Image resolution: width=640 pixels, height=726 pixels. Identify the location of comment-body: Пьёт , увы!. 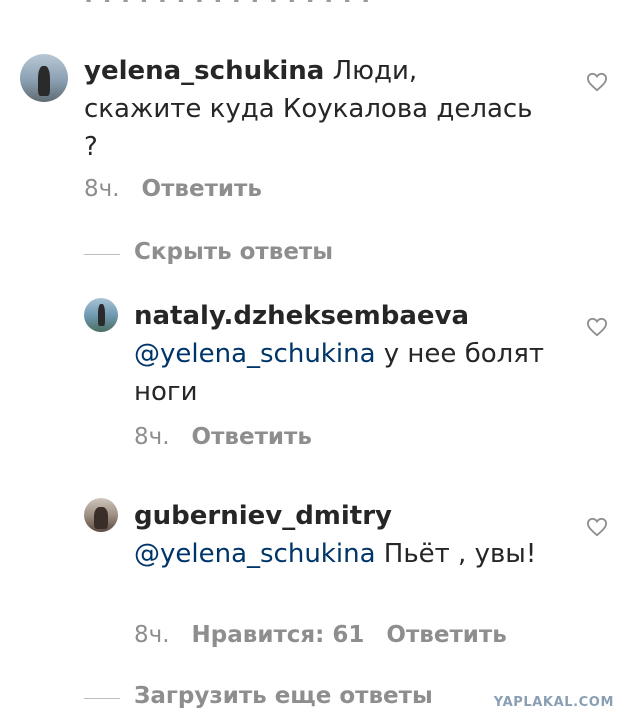
(456, 554).